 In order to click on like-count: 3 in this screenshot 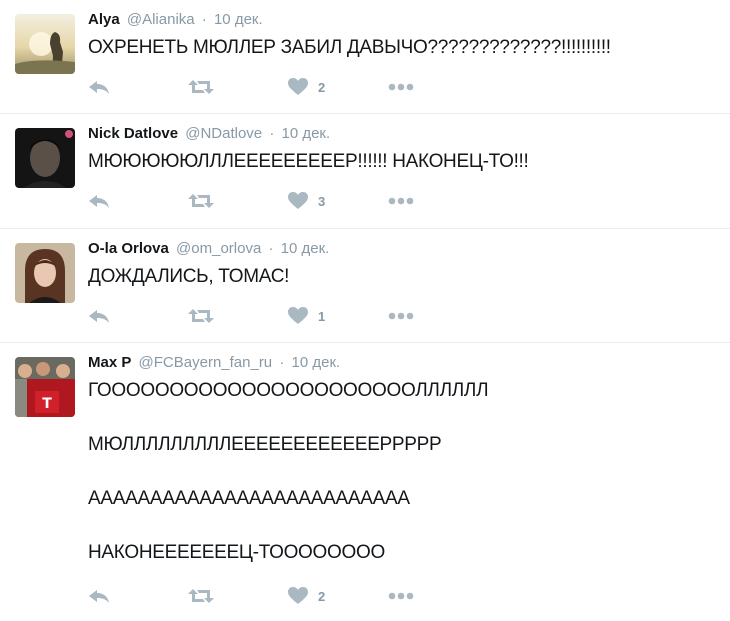, I will do `click(322, 201)`.